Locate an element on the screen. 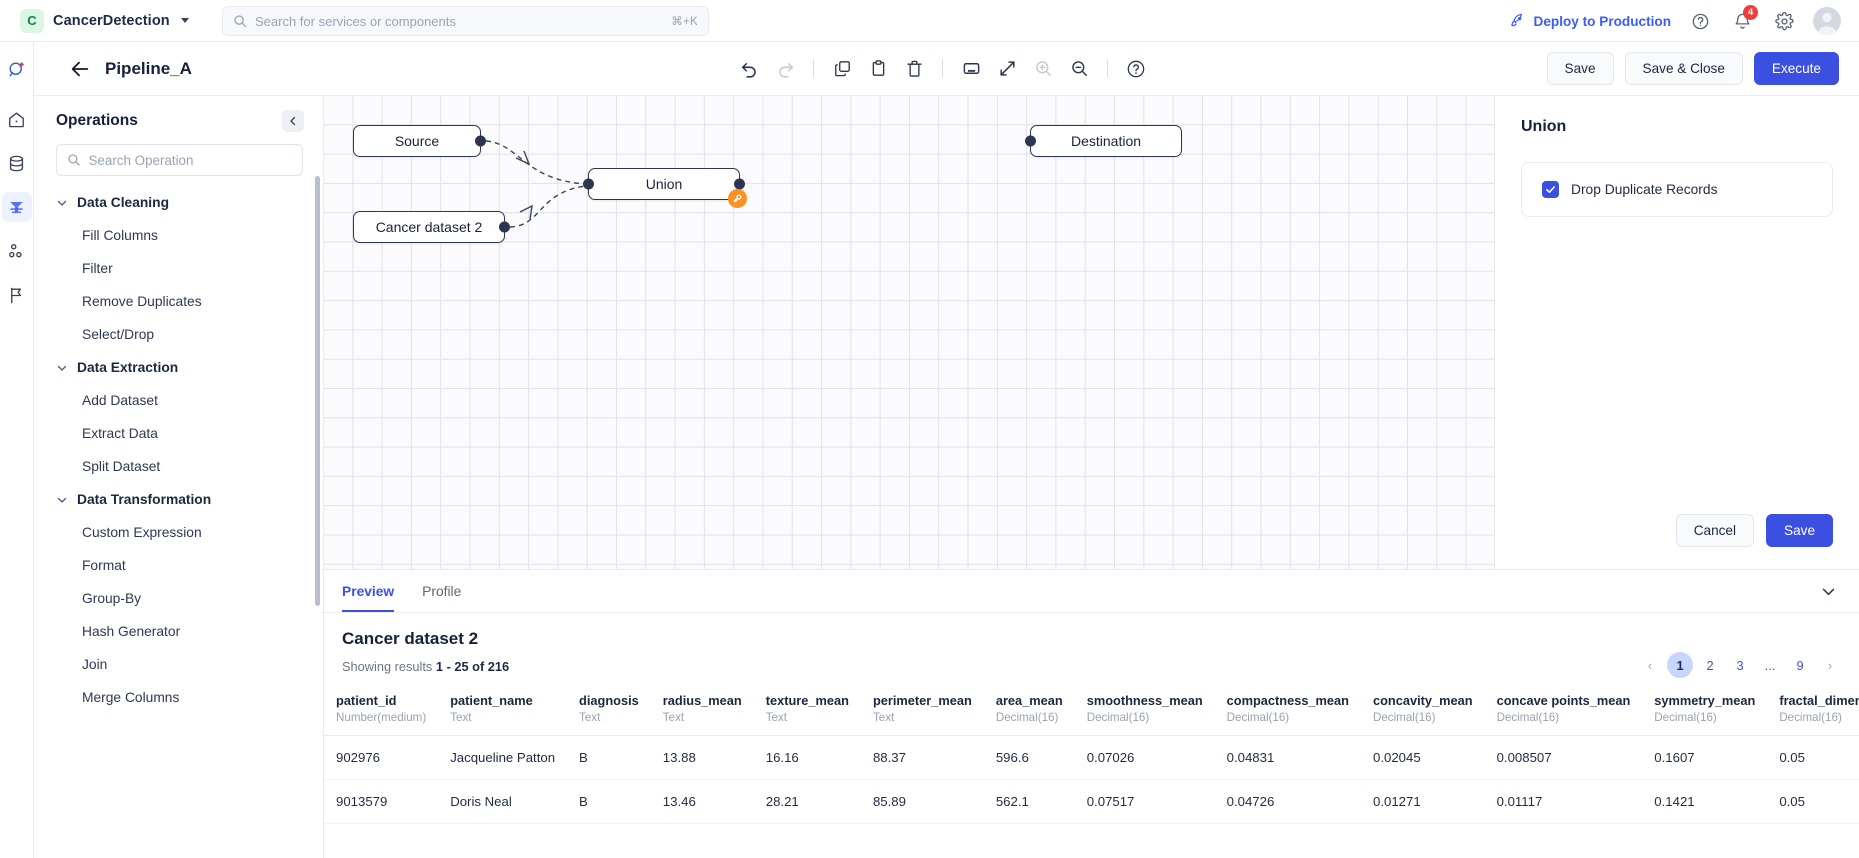  fit-screen-button is located at coordinates (971, 69).